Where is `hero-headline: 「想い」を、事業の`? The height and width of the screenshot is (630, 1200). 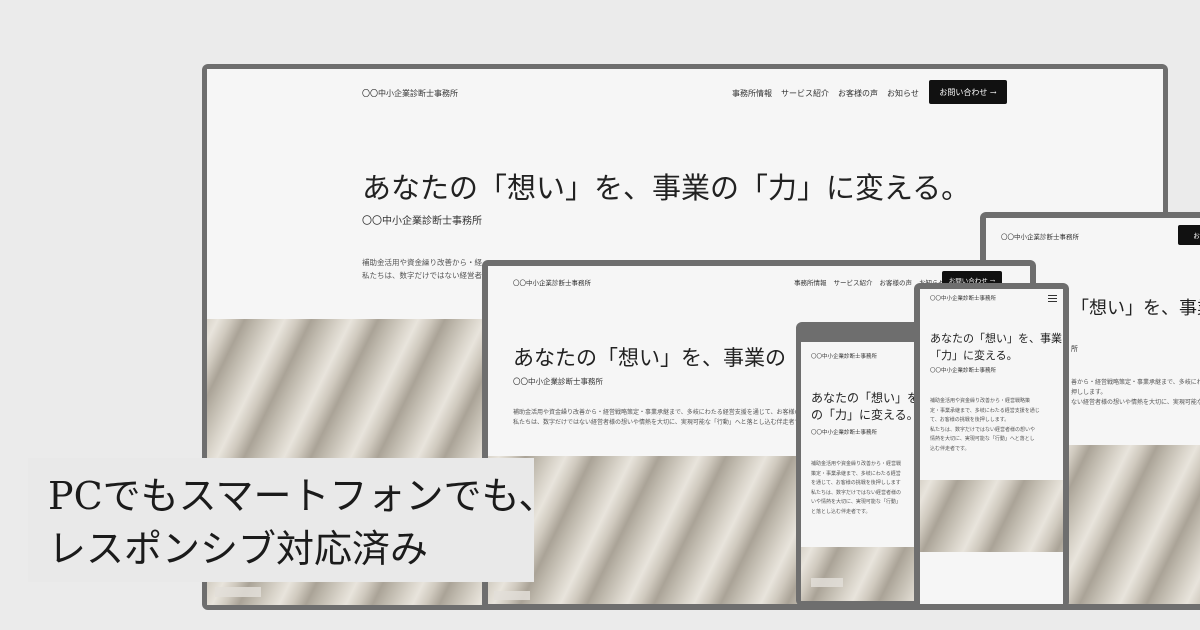
hero-headline: 「想い」を、事業の is located at coordinates (1135, 308).